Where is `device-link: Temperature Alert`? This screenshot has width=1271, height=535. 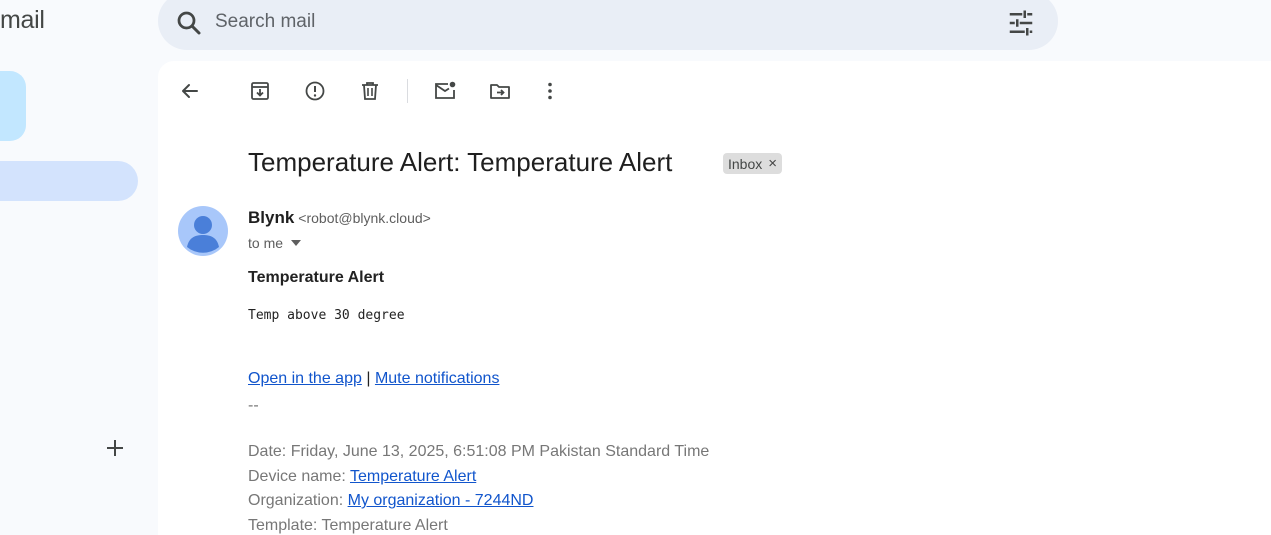 device-link: Temperature Alert is located at coordinates (413, 476).